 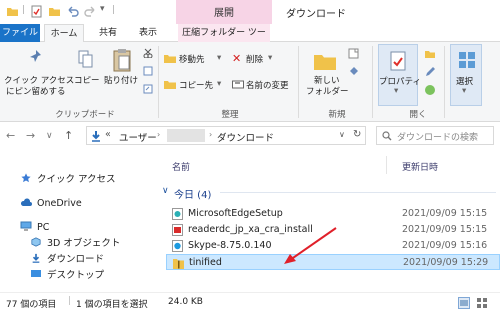 What do you see at coordinates (420, 166) in the screenshot?
I see `column-header-modified: 更新日時` at bounding box center [420, 166].